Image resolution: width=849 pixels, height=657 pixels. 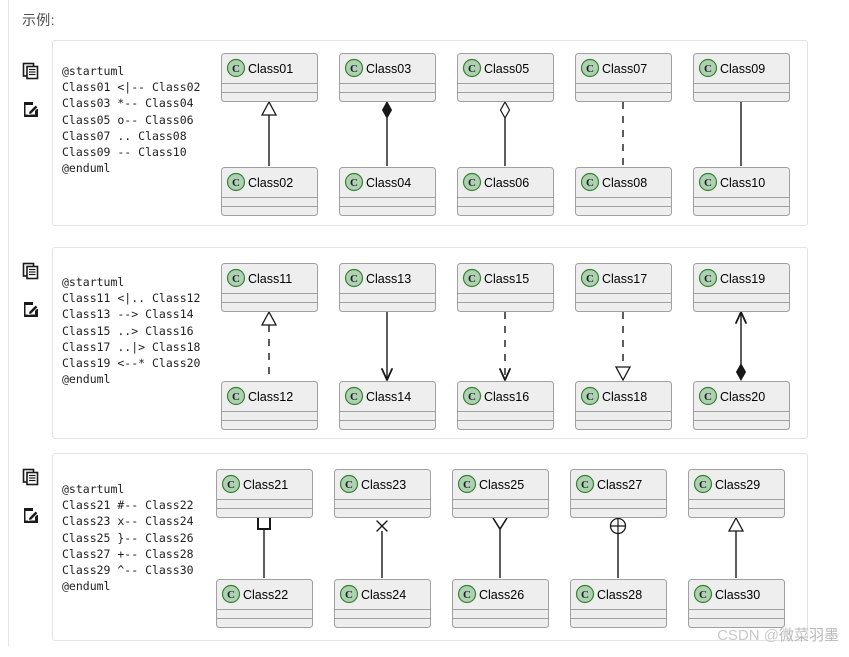 What do you see at coordinates (388, 279) in the screenshot?
I see `class-name: Class13` at bounding box center [388, 279].